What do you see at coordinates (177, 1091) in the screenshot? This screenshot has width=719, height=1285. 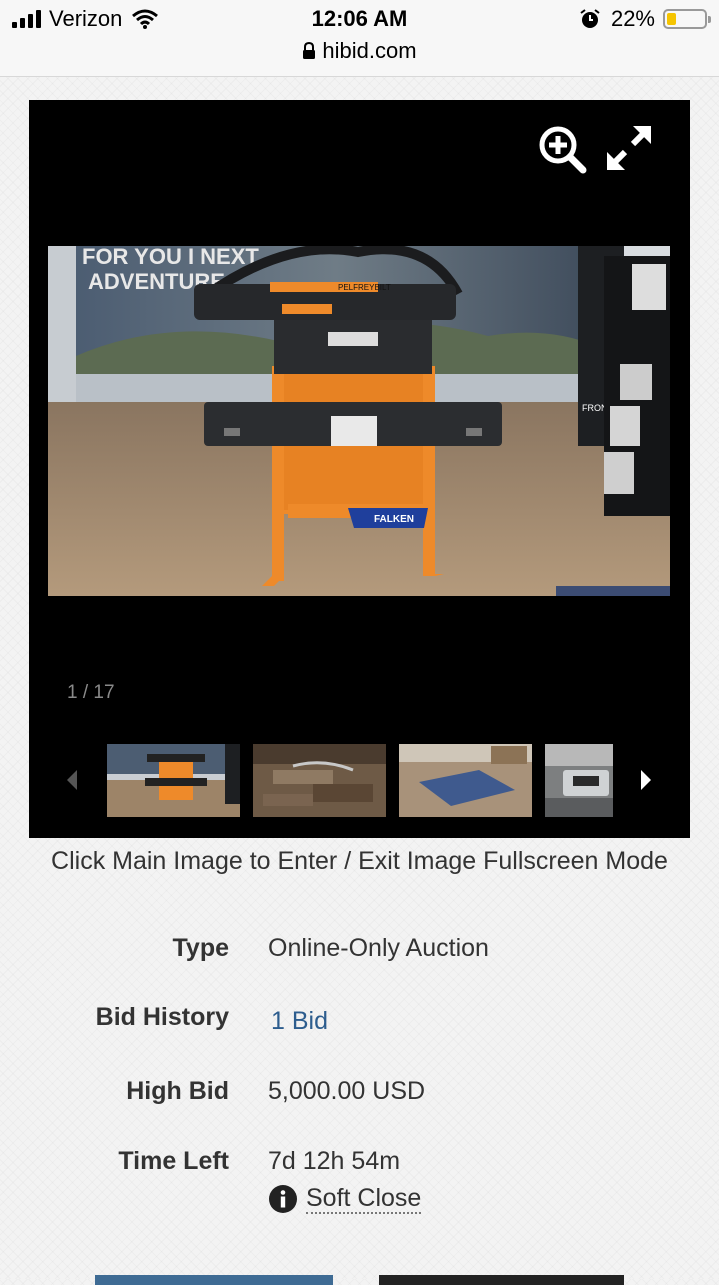 I see `high-bid-label: High Bid` at bounding box center [177, 1091].